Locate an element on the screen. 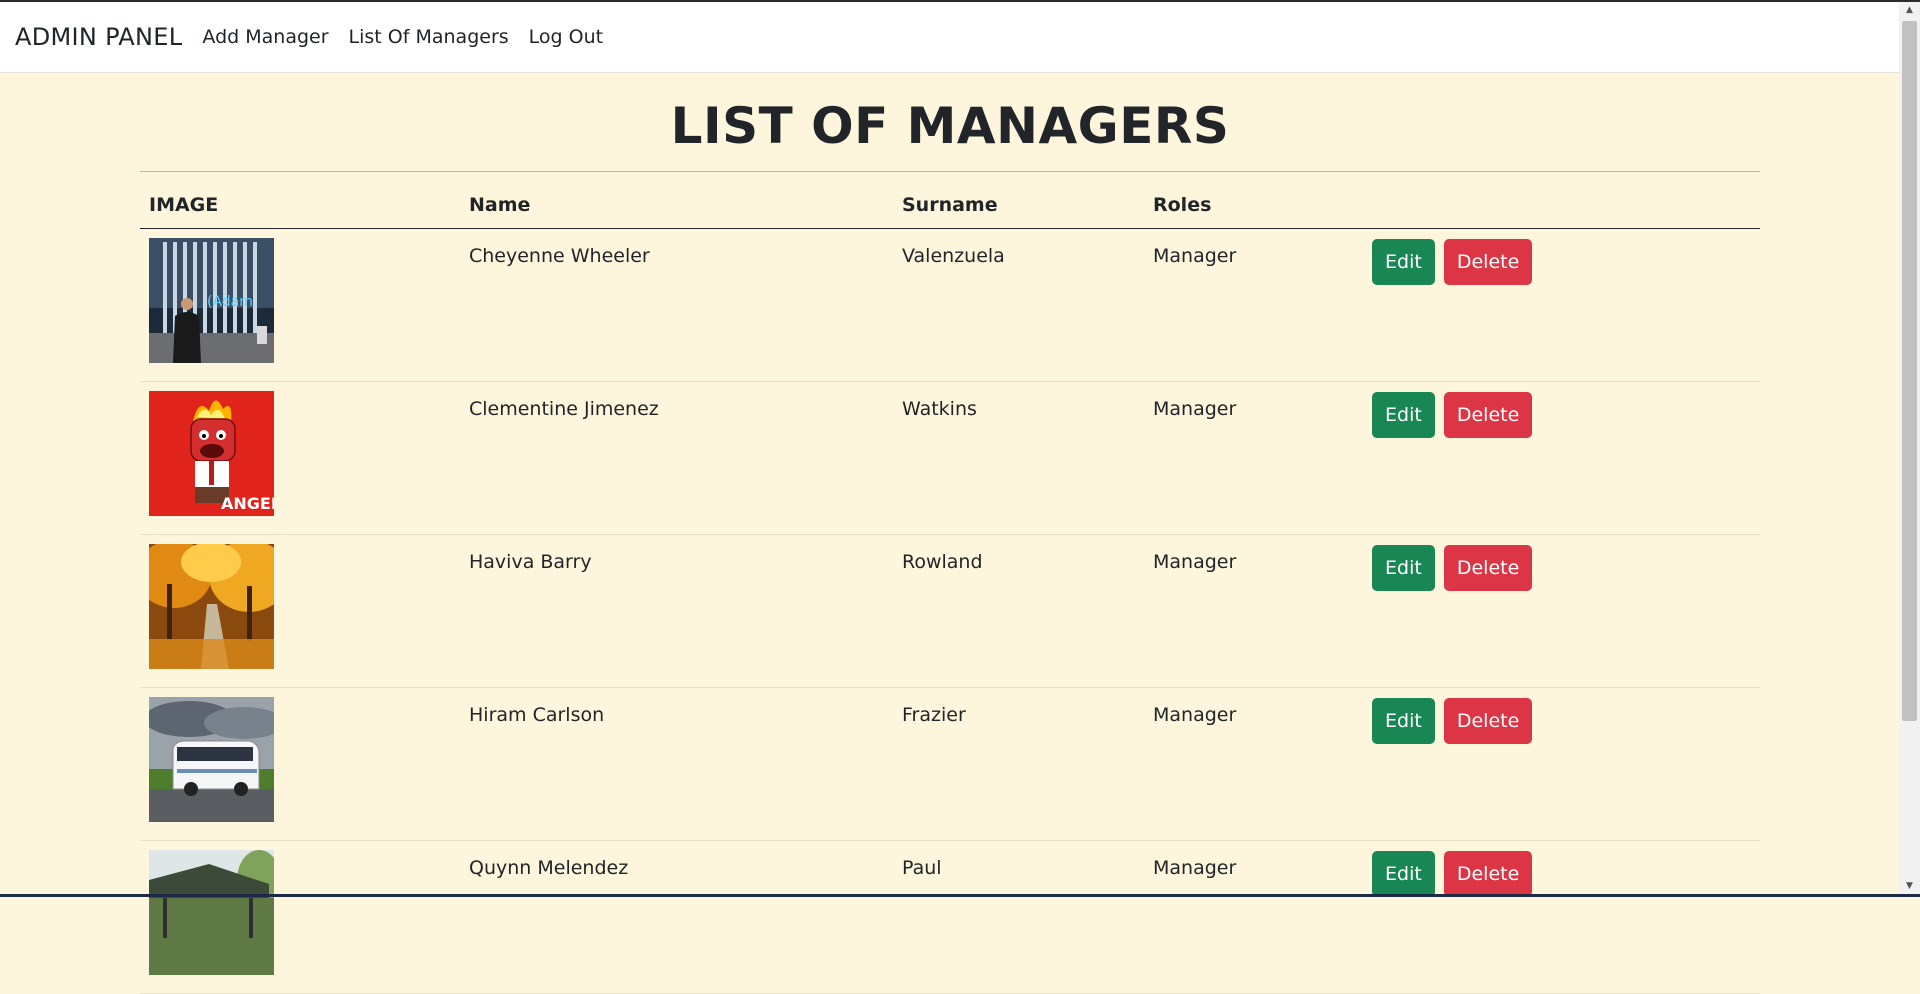  vertical-scrollbar: ▲ ▼ is located at coordinates (1909, 448).